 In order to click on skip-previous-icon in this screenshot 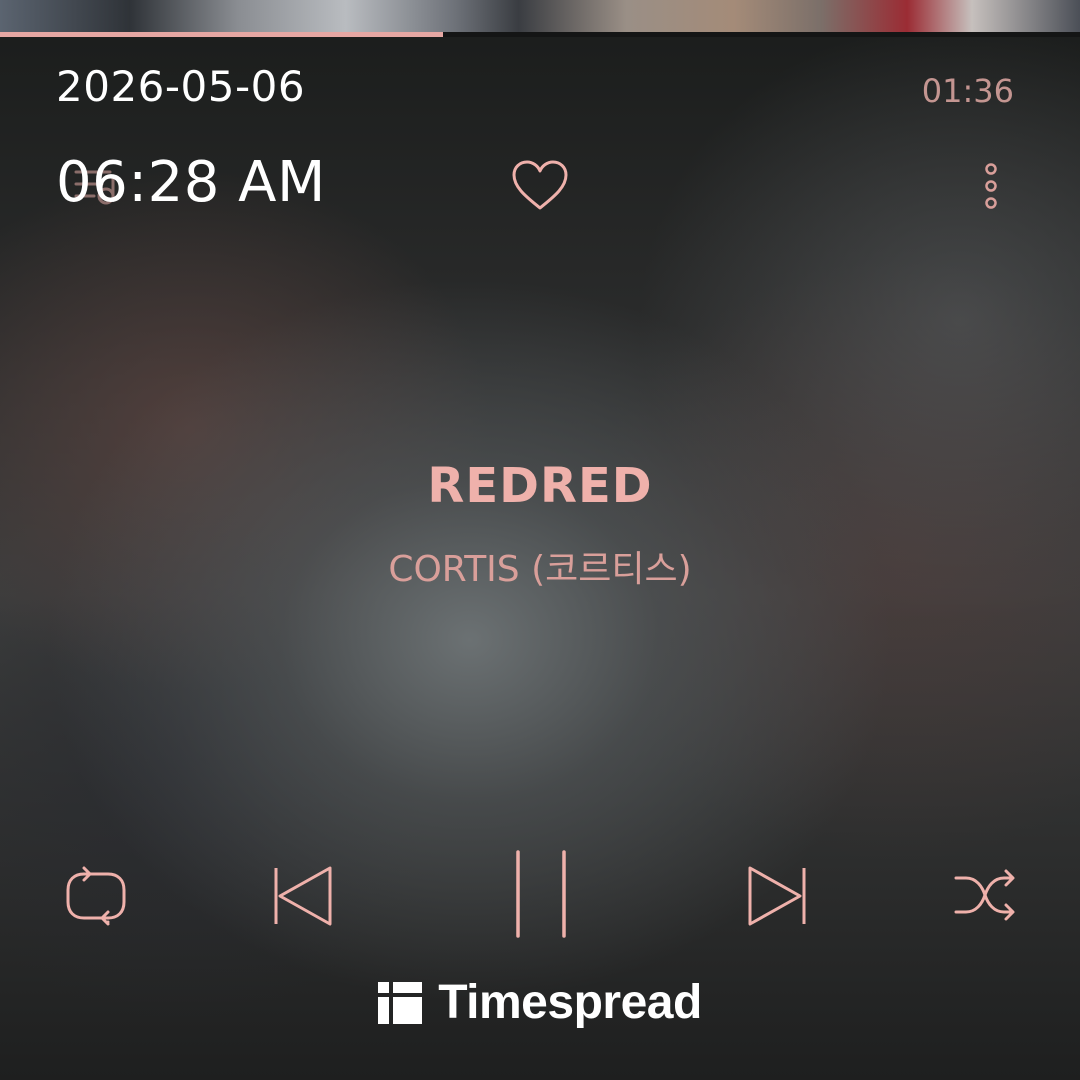, I will do `click(303, 896)`.